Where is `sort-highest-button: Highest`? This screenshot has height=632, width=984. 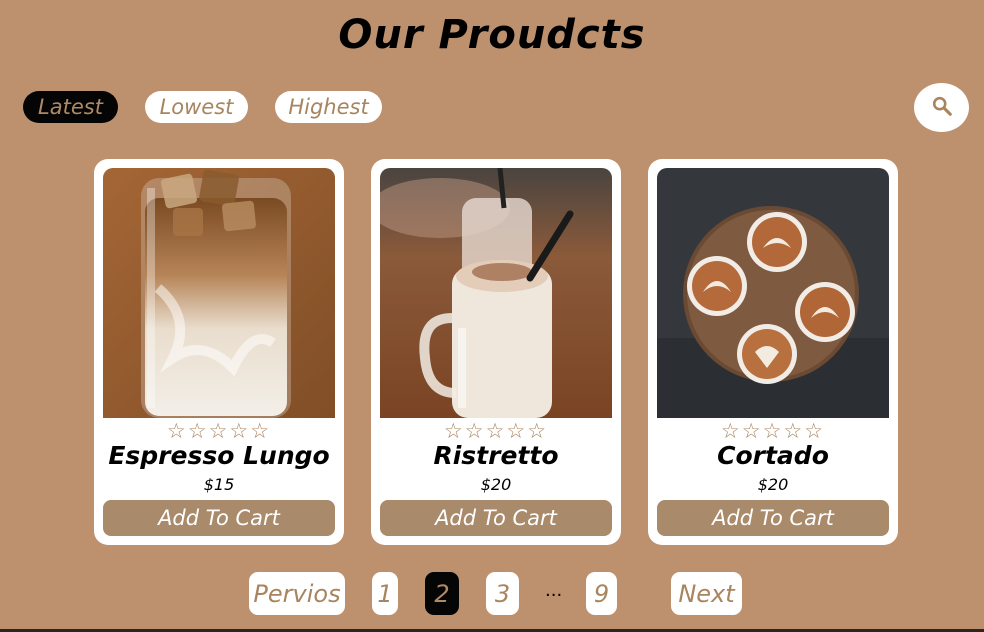
sort-highest-button: Highest is located at coordinates (328, 107).